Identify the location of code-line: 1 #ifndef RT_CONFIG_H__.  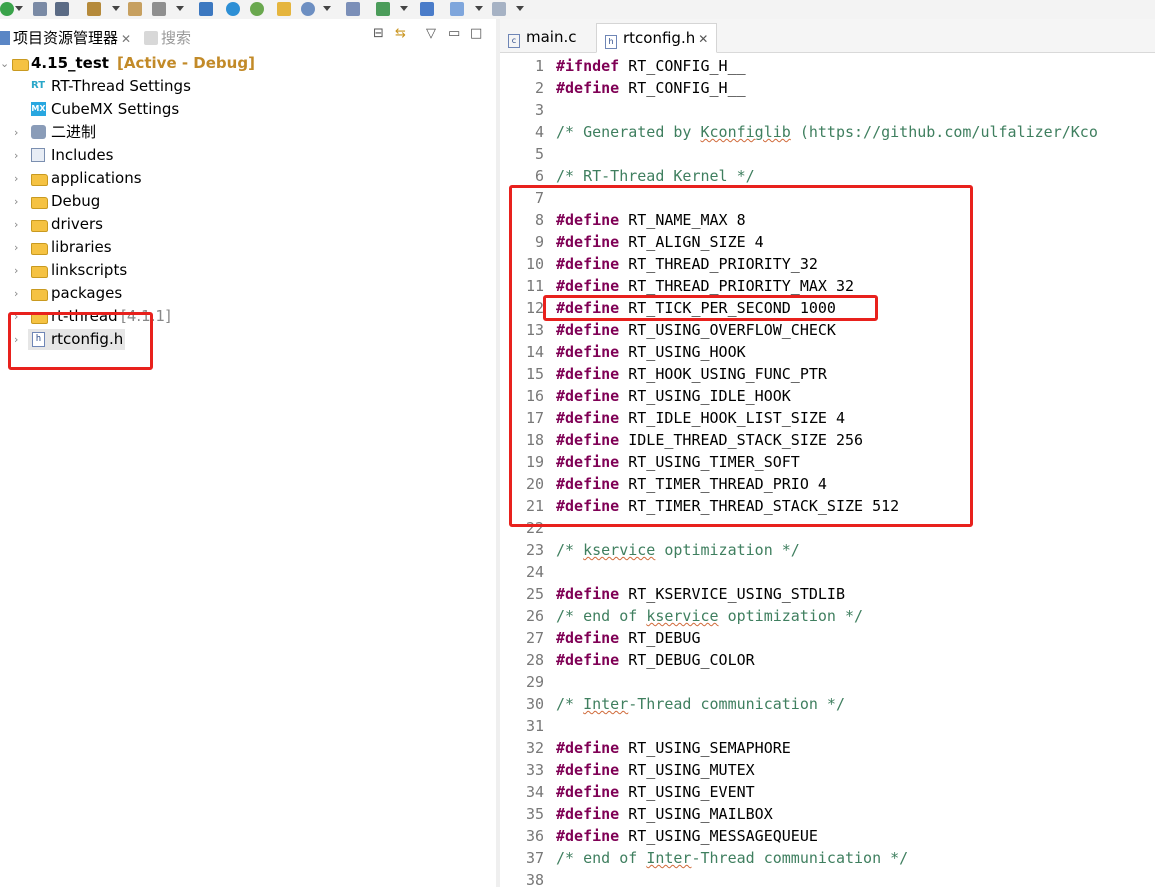
(827, 66).